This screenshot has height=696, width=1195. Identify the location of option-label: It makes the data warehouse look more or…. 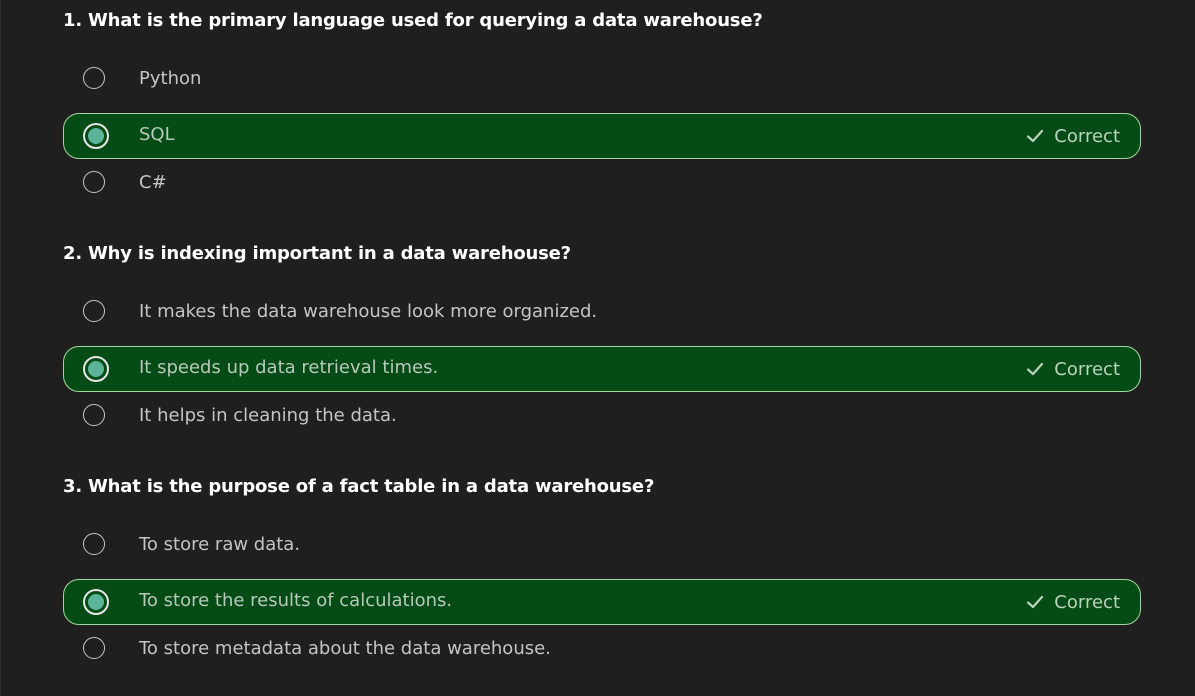
(368, 311).